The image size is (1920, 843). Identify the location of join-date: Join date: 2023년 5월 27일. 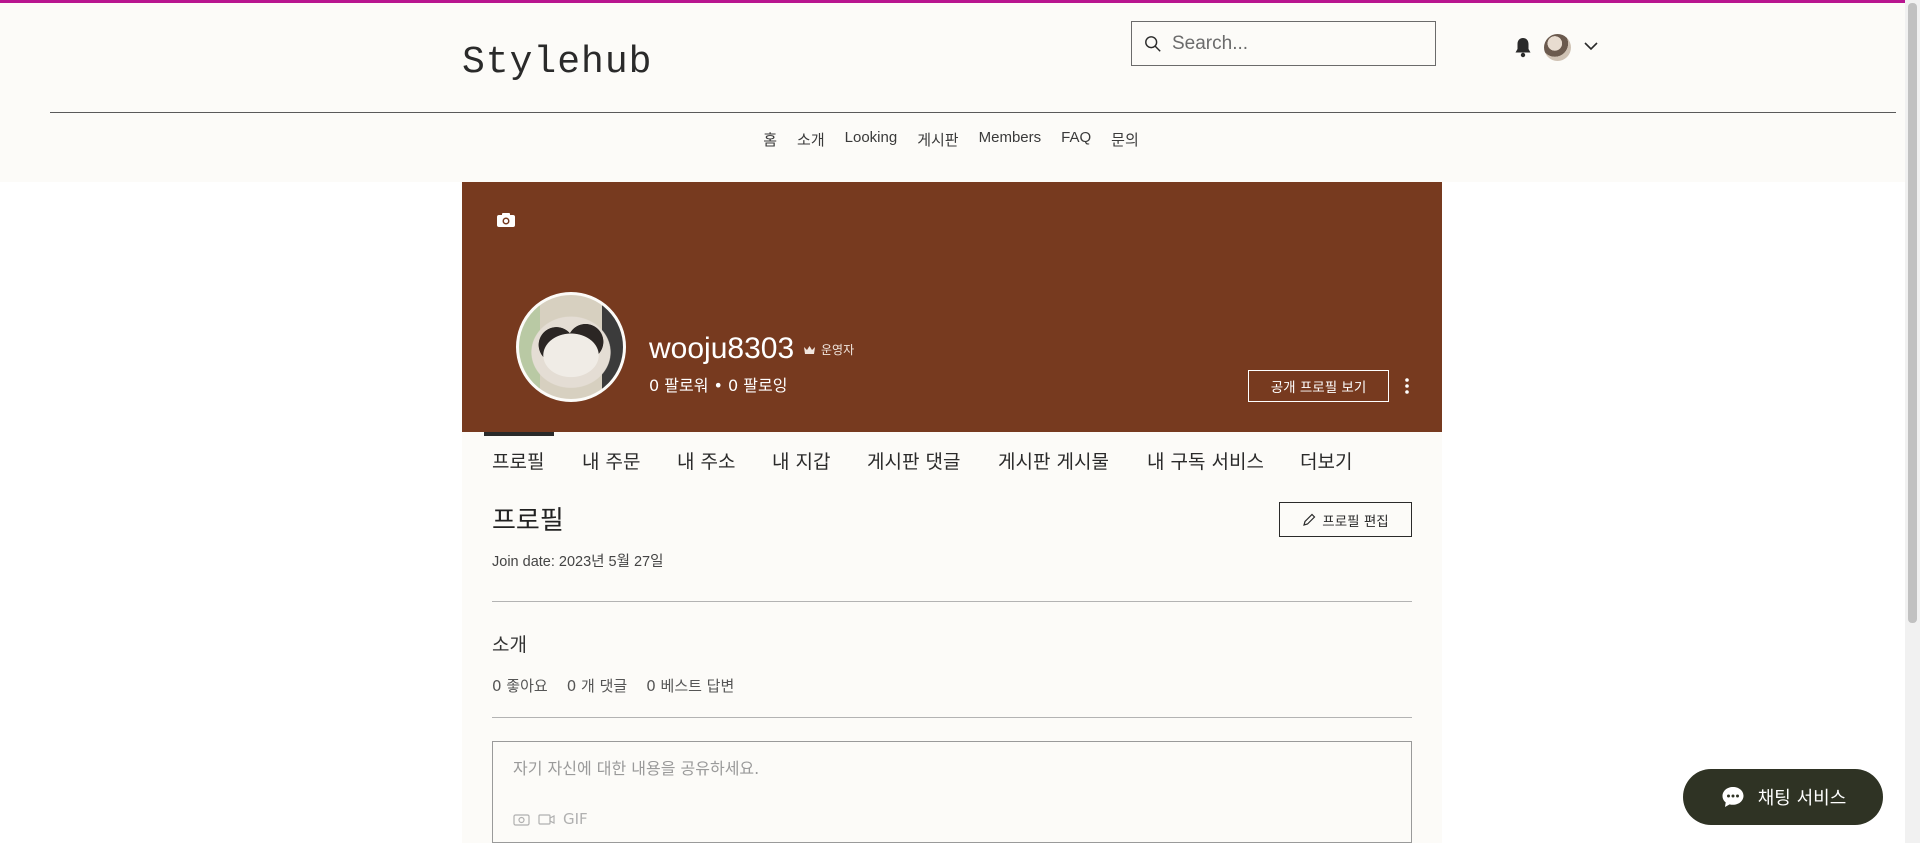
(578, 562).